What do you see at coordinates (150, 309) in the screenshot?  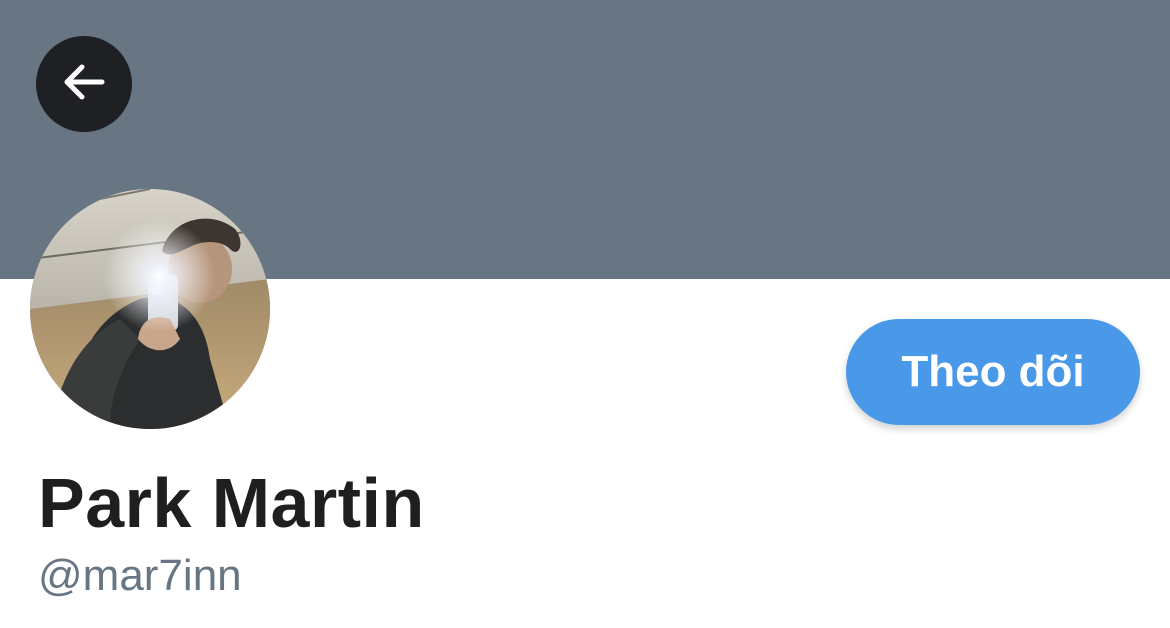 I see `avatar` at bounding box center [150, 309].